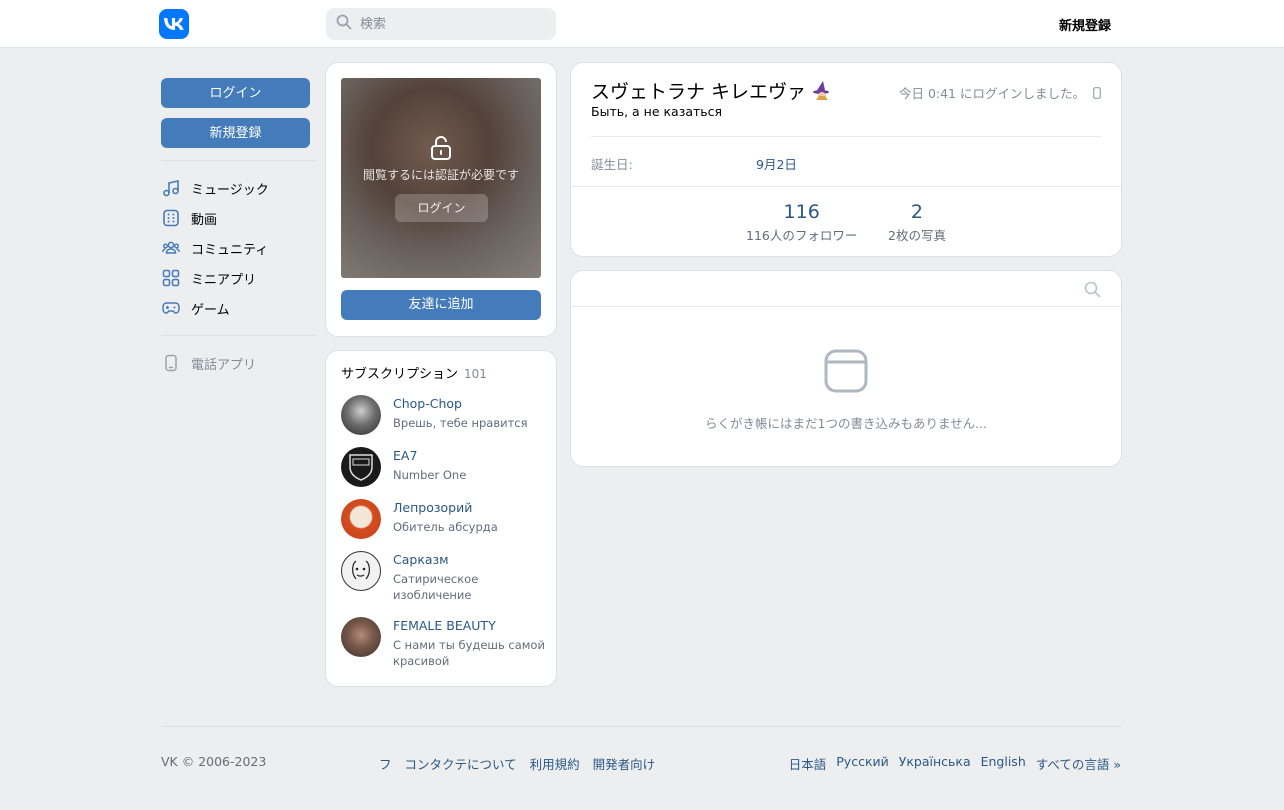 The height and width of the screenshot is (810, 1284). I want to click on last-seen-text: 今日 0:41 にログインしました。, so click(991, 93).